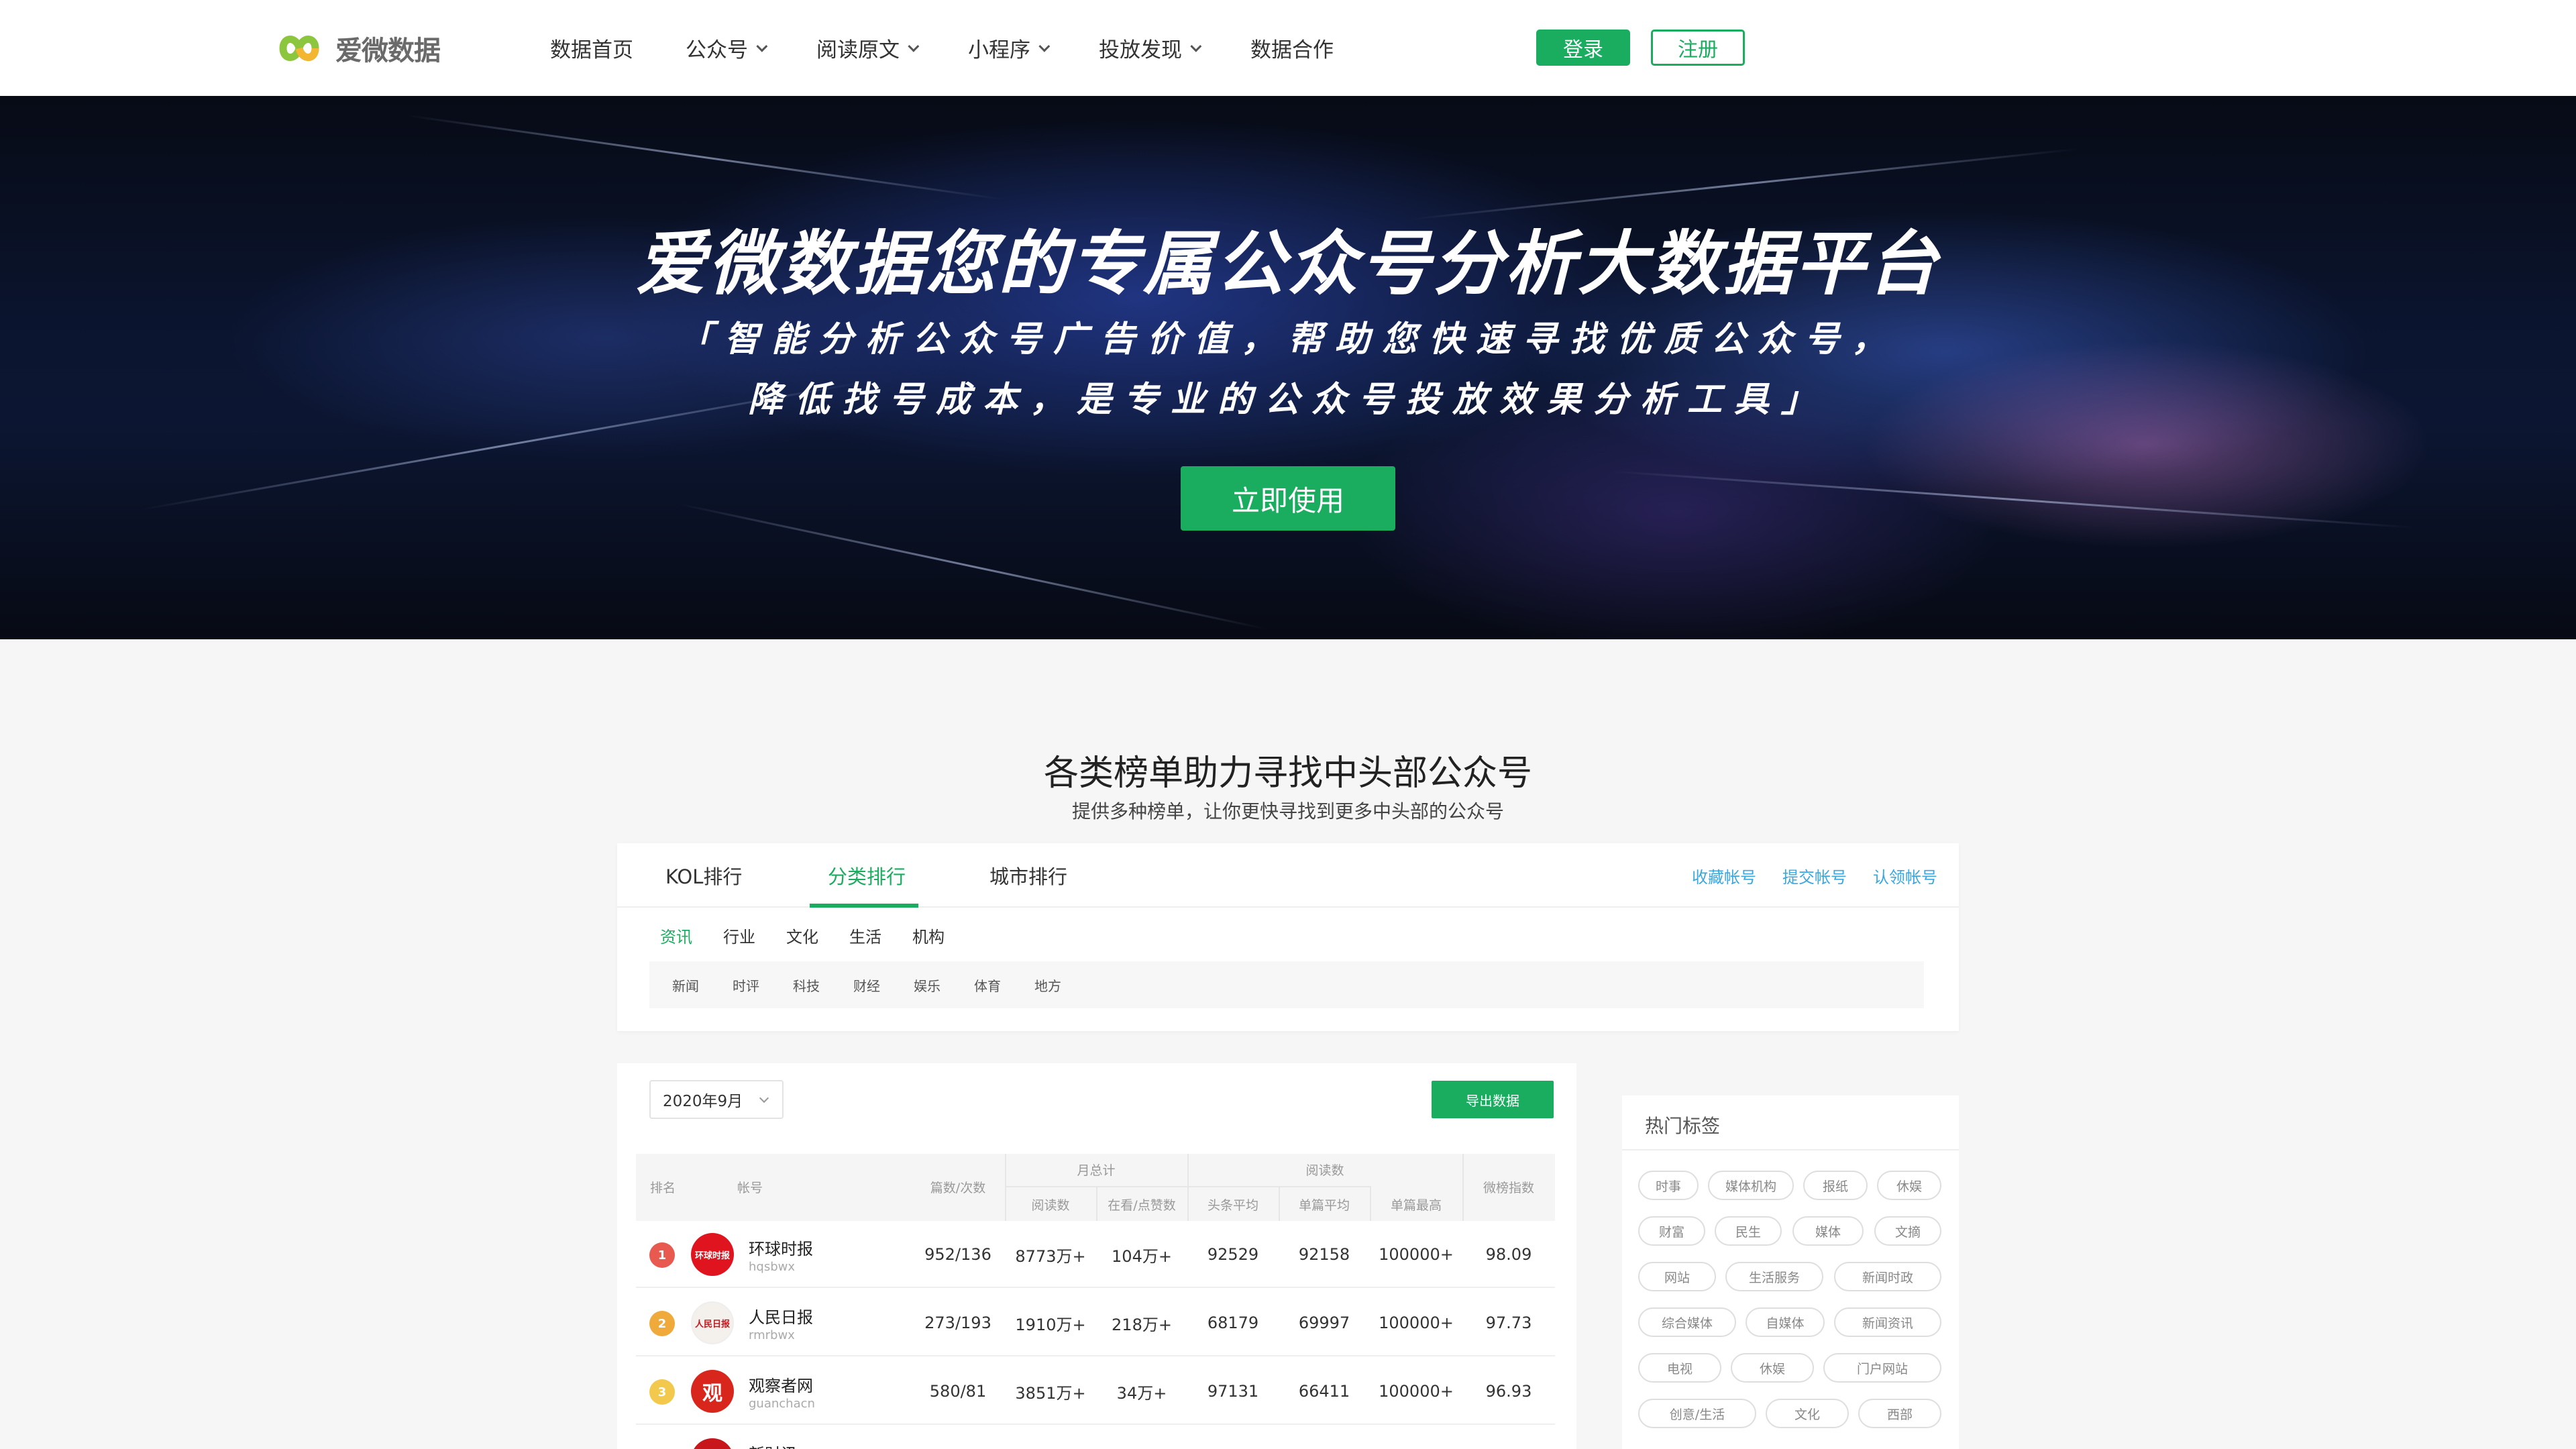 Image resolution: width=2576 pixels, height=1449 pixels. Describe the element at coordinates (712, 1391) in the screenshot. I see `avatar: 观` at that location.